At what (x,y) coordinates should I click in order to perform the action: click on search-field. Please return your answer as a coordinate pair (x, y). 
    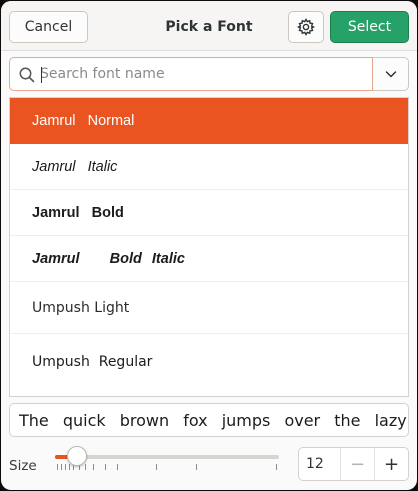
    Looking at the image, I should click on (191, 74).